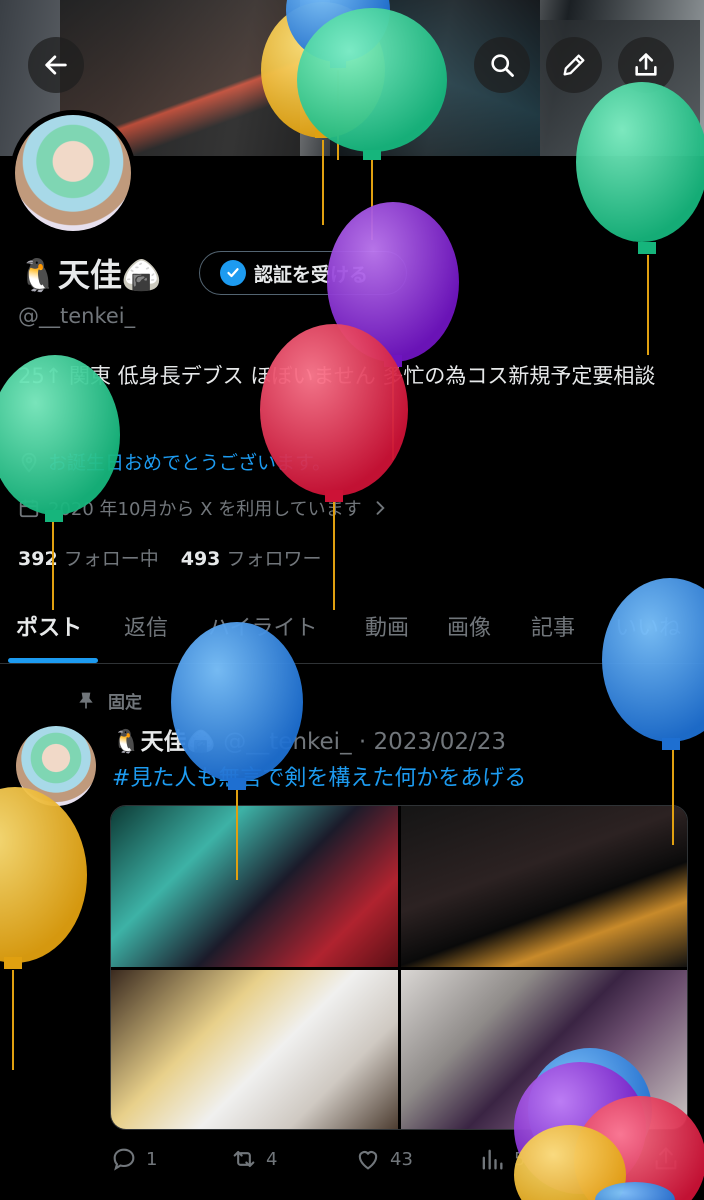 The image size is (704, 1200). What do you see at coordinates (38, 559) in the screenshot?
I see `following-count: 392` at bounding box center [38, 559].